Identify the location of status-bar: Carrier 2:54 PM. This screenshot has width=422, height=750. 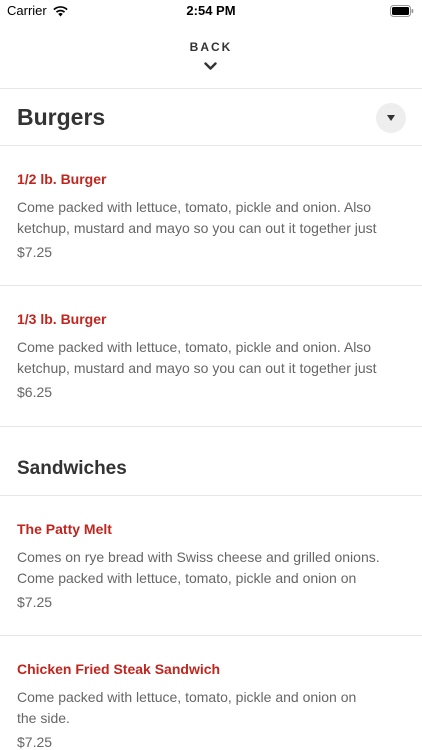
(211, 12).